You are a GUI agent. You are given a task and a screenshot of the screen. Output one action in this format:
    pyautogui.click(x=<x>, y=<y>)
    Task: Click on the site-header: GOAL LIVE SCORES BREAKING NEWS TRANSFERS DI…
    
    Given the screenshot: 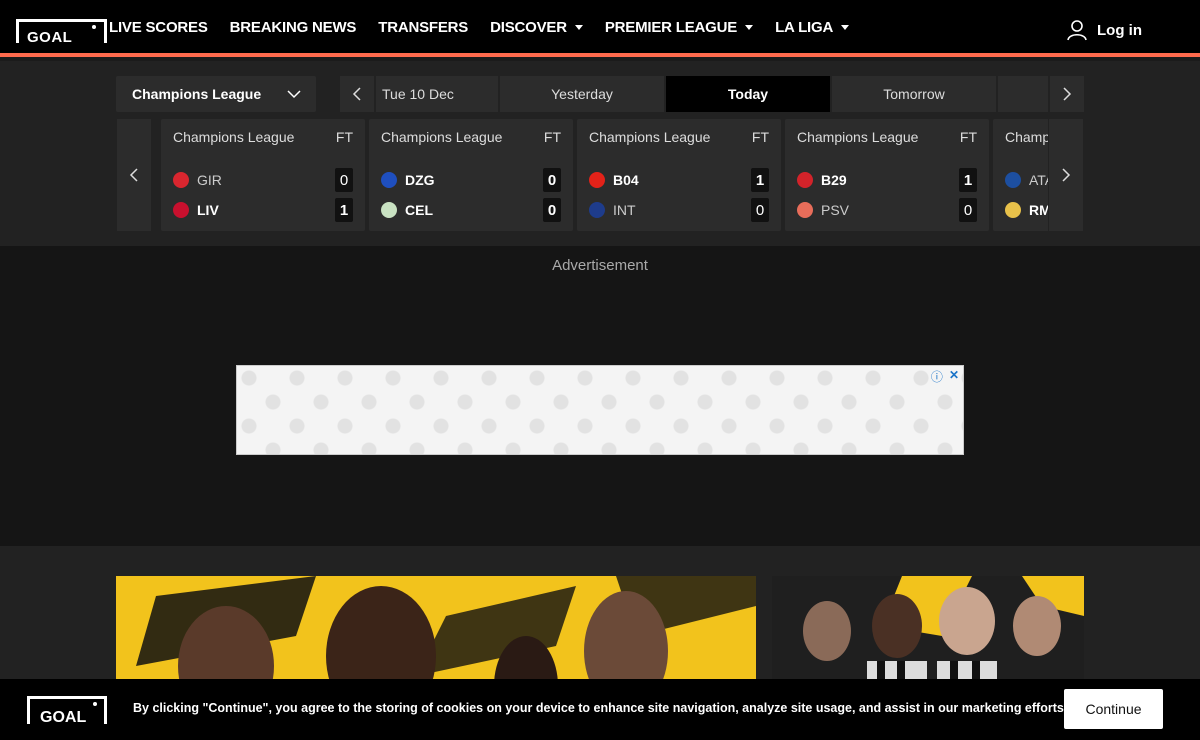 What is the action you would take?
    pyautogui.click(x=600, y=28)
    